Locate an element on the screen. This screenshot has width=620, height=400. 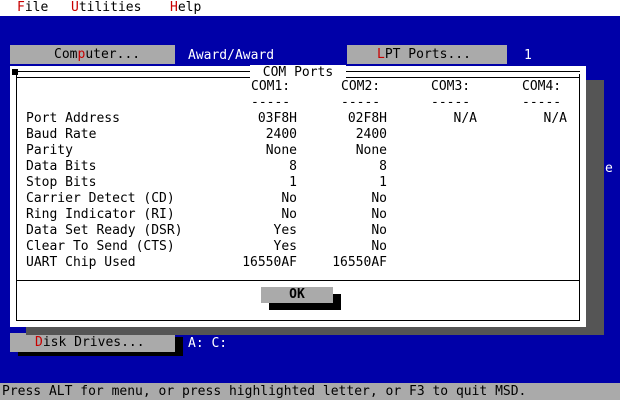
cell-com1: None is located at coordinates (281, 150).